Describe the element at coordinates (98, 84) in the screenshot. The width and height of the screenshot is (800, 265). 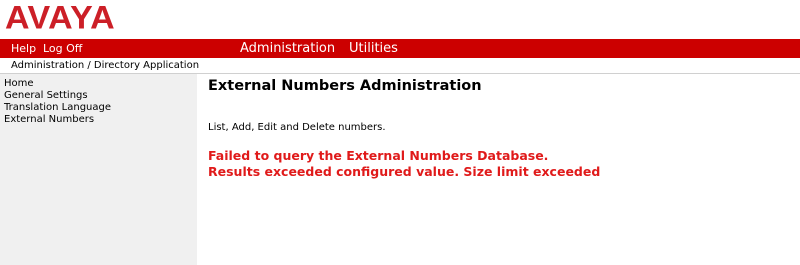
I see `sidebar-item-home: Home` at that location.